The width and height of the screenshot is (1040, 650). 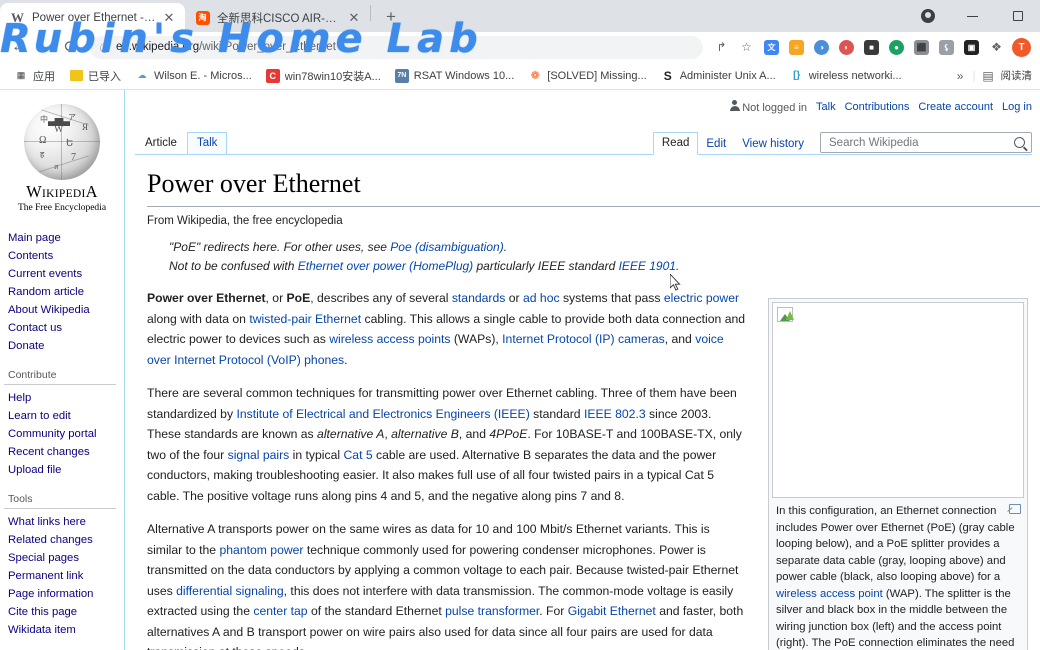 What do you see at coordinates (19, 47) in the screenshot?
I see `back-icon: ←` at bounding box center [19, 47].